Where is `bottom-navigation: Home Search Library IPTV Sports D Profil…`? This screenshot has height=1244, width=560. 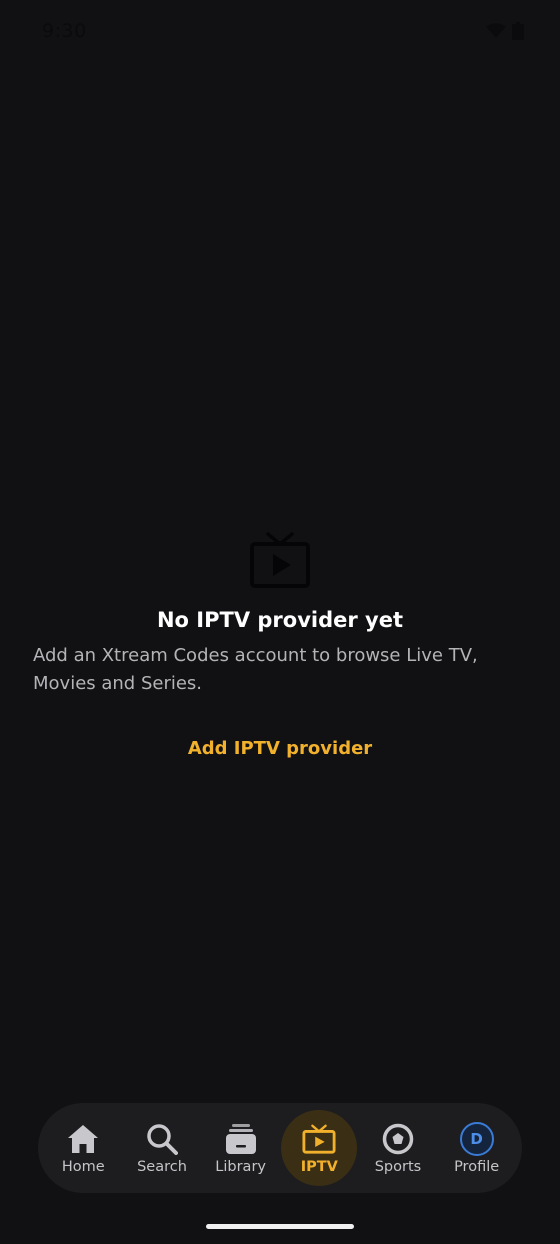
bottom-navigation: Home Search Library IPTV Sports D Profil… is located at coordinates (280, 1148).